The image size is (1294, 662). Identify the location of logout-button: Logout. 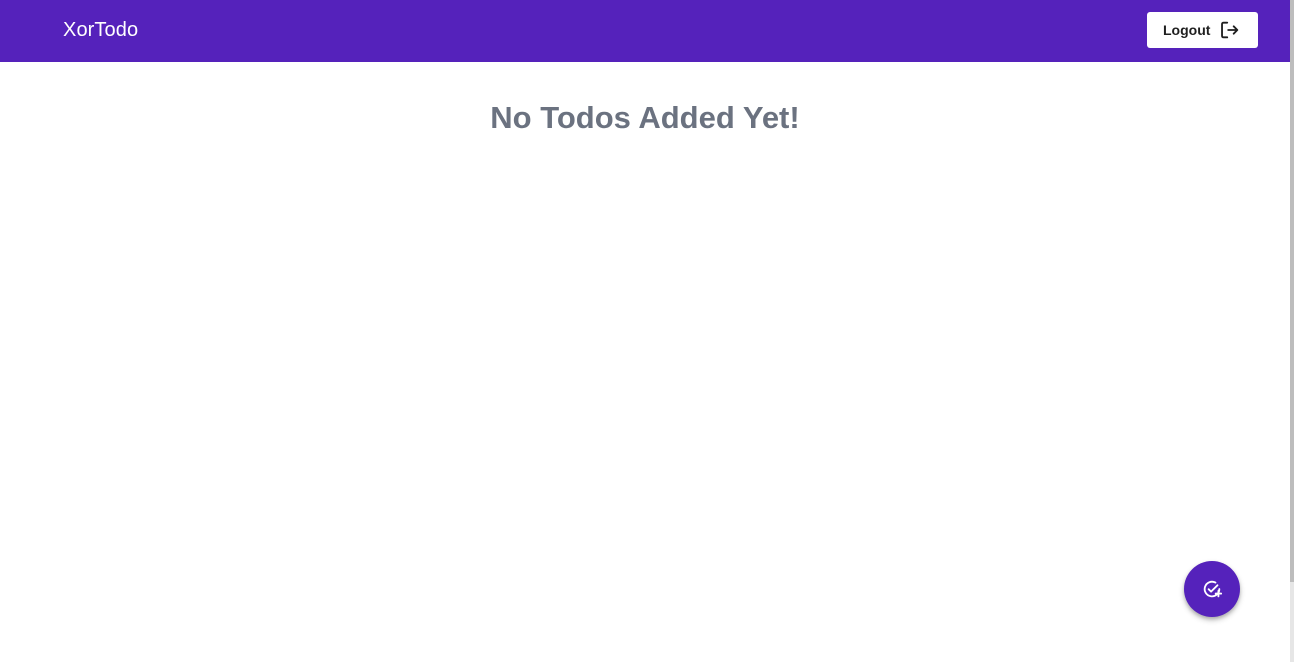
(1202, 30).